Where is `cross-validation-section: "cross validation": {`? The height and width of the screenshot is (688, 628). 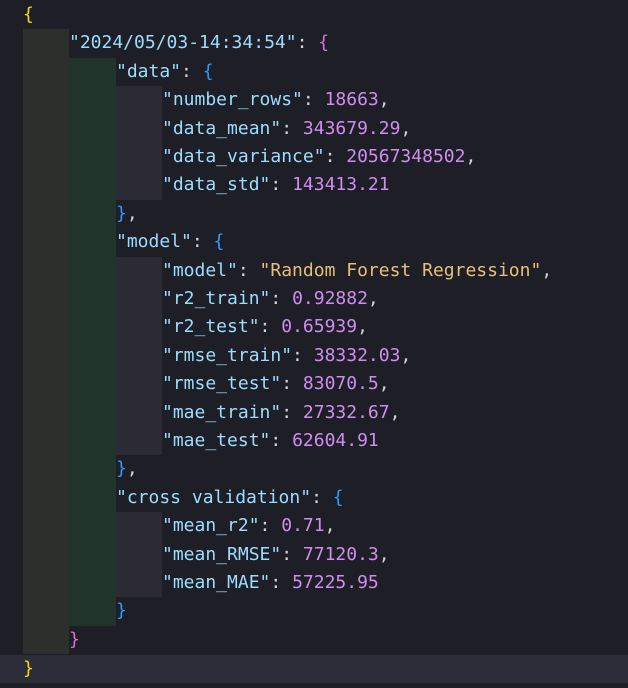 cross-validation-section: "cross validation": { is located at coordinates (230, 497).